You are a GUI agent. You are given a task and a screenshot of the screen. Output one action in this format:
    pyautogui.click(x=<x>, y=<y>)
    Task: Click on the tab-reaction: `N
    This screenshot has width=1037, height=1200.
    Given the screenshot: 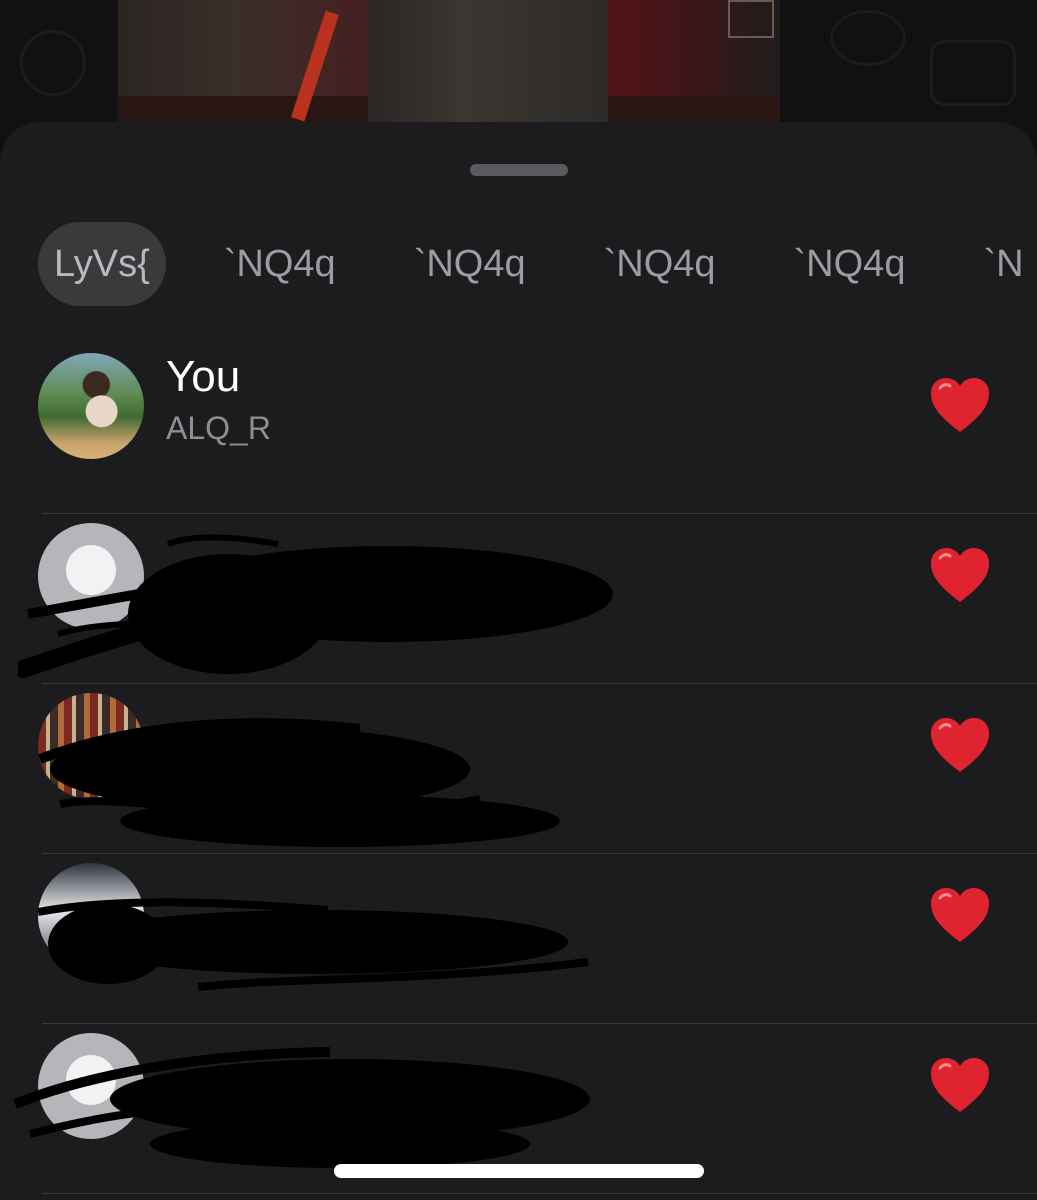 What is the action you would take?
    pyautogui.click(x=1003, y=264)
    